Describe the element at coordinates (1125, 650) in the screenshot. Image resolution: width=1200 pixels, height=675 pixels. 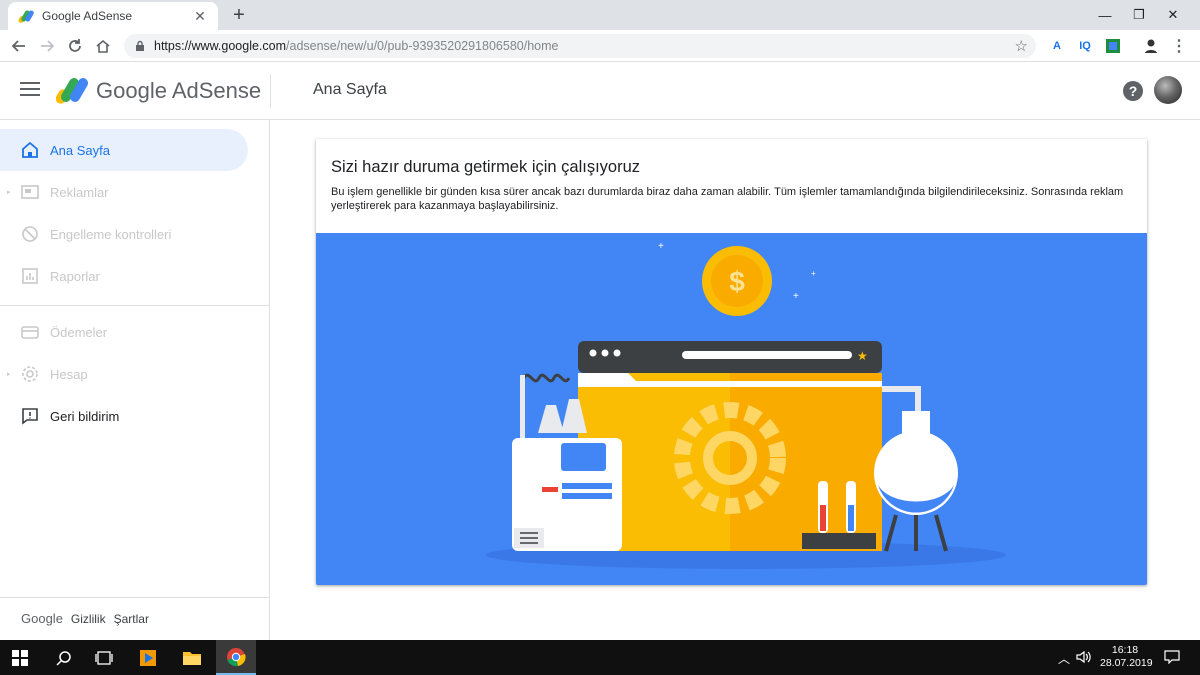
I see `clock-time: 16:18` at that location.